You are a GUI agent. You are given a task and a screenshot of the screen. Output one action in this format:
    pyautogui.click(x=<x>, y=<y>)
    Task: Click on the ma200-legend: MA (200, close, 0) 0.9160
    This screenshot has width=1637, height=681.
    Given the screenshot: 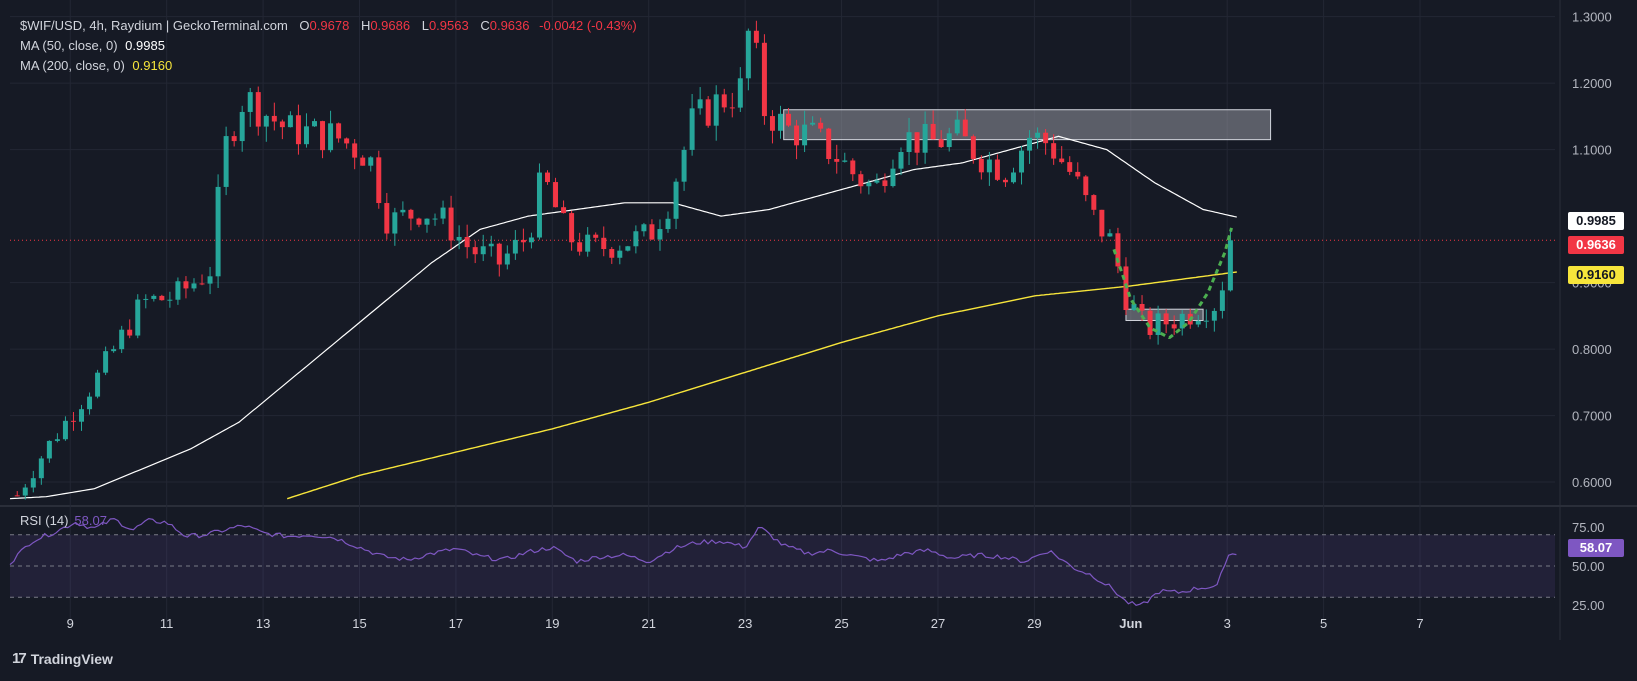 What is the action you would take?
    pyautogui.click(x=96, y=65)
    